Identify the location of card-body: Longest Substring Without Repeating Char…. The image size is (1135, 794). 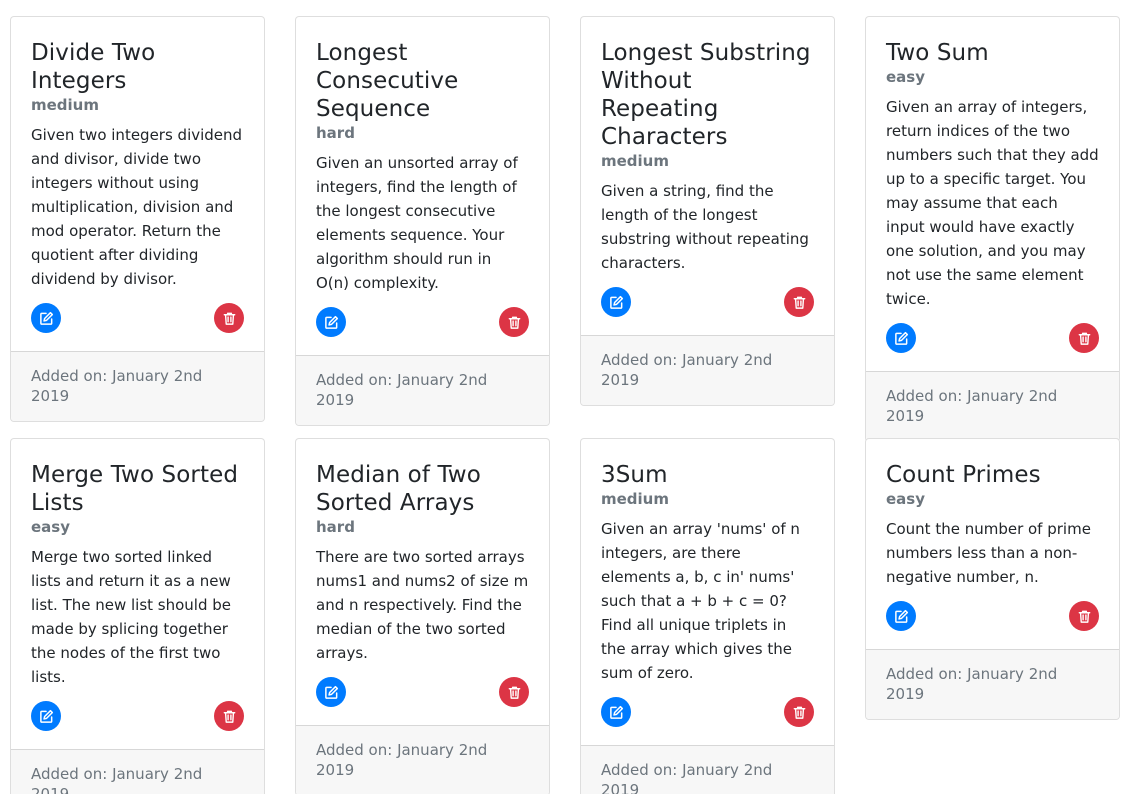
(707, 176).